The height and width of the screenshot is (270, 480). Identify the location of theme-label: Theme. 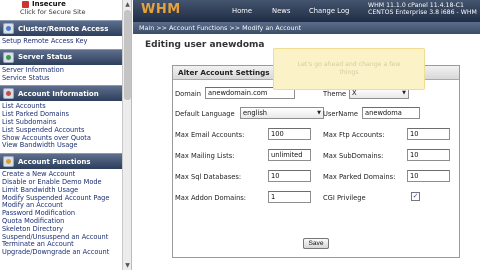
(335, 94).